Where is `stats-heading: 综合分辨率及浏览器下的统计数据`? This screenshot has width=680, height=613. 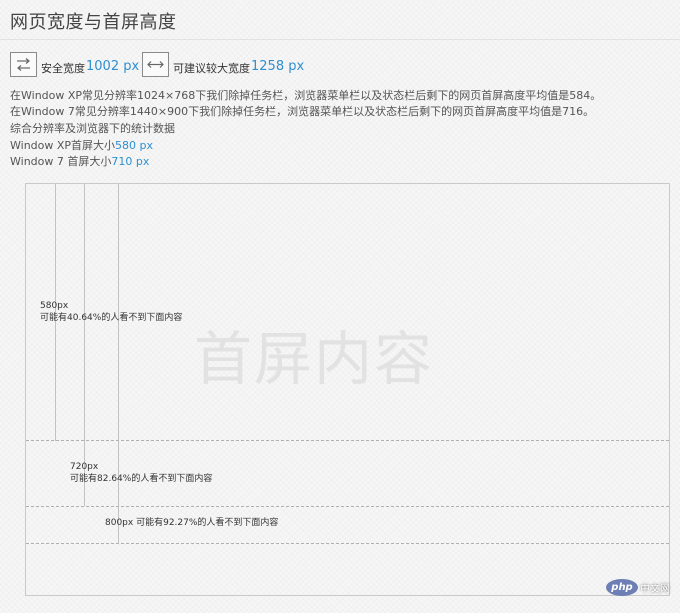 stats-heading: 综合分辨率及浏览器下的统计数据 is located at coordinates (92, 128).